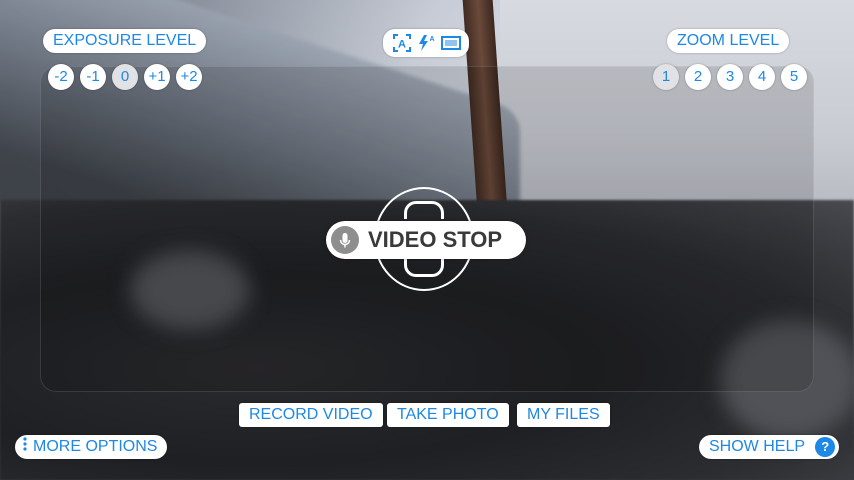  What do you see at coordinates (448, 415) in the screenshot?
I see `take-photo-button: TAKE PHOTO` at bounding box center [448, 415].